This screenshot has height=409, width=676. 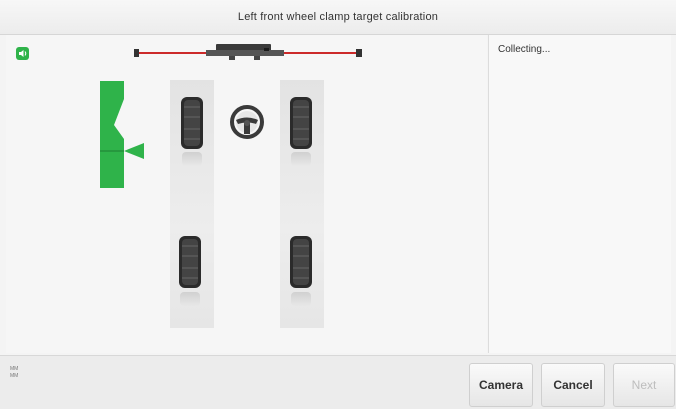 What do you see at coordinates (248, 52) in the screenshot?
I see `wheel-clamp-target-beam-icon` at bounding box center [248, 52].